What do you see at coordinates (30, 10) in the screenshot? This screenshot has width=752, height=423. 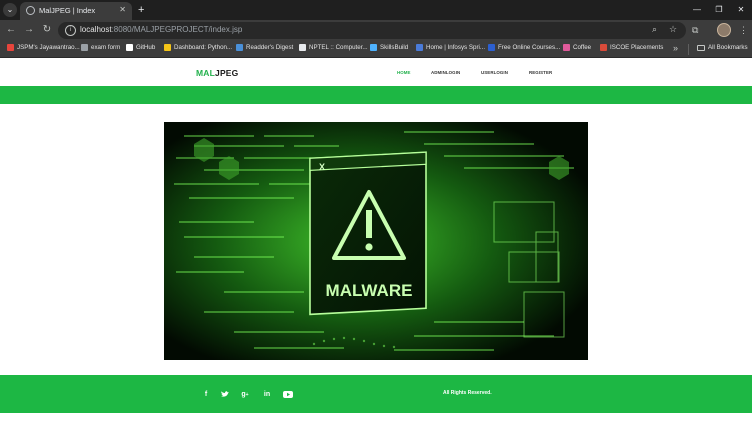 I see `globe-icon` at bounding box center [30, 10].